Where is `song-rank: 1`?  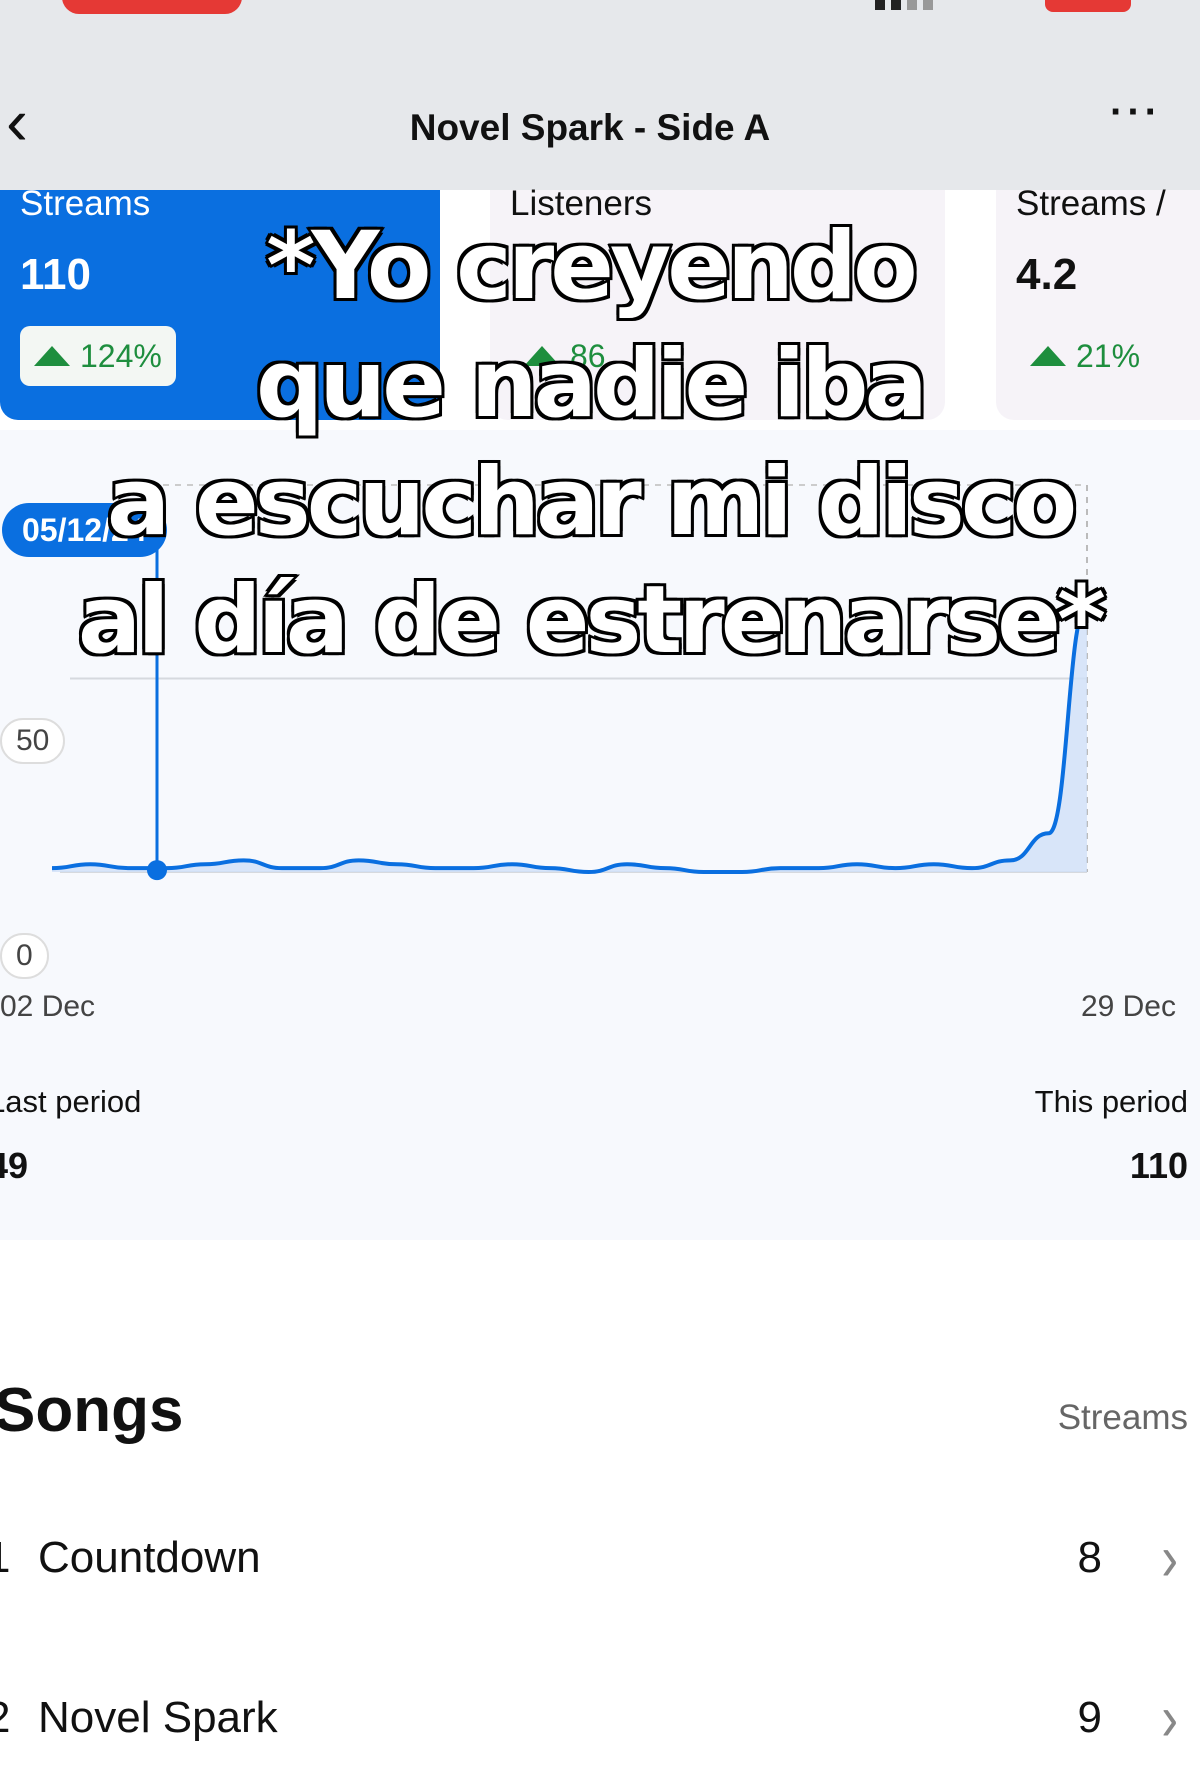 song-rank: 1 is located at coordinates (5, 1558).